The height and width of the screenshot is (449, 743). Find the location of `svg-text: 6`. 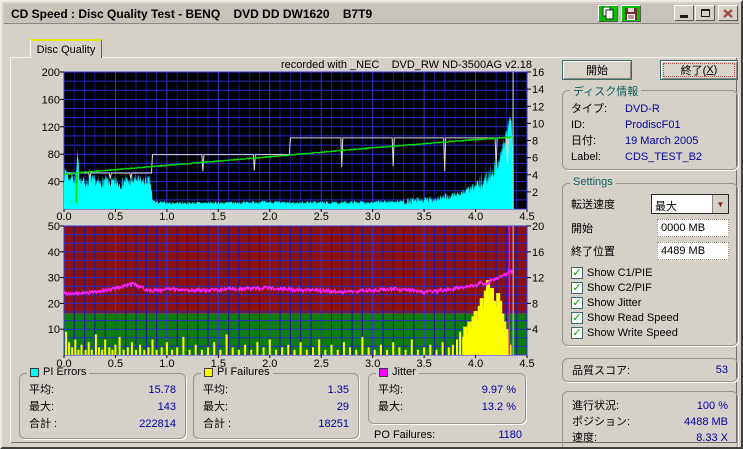

svg-text: 6 is located at coordinates (535, 159).